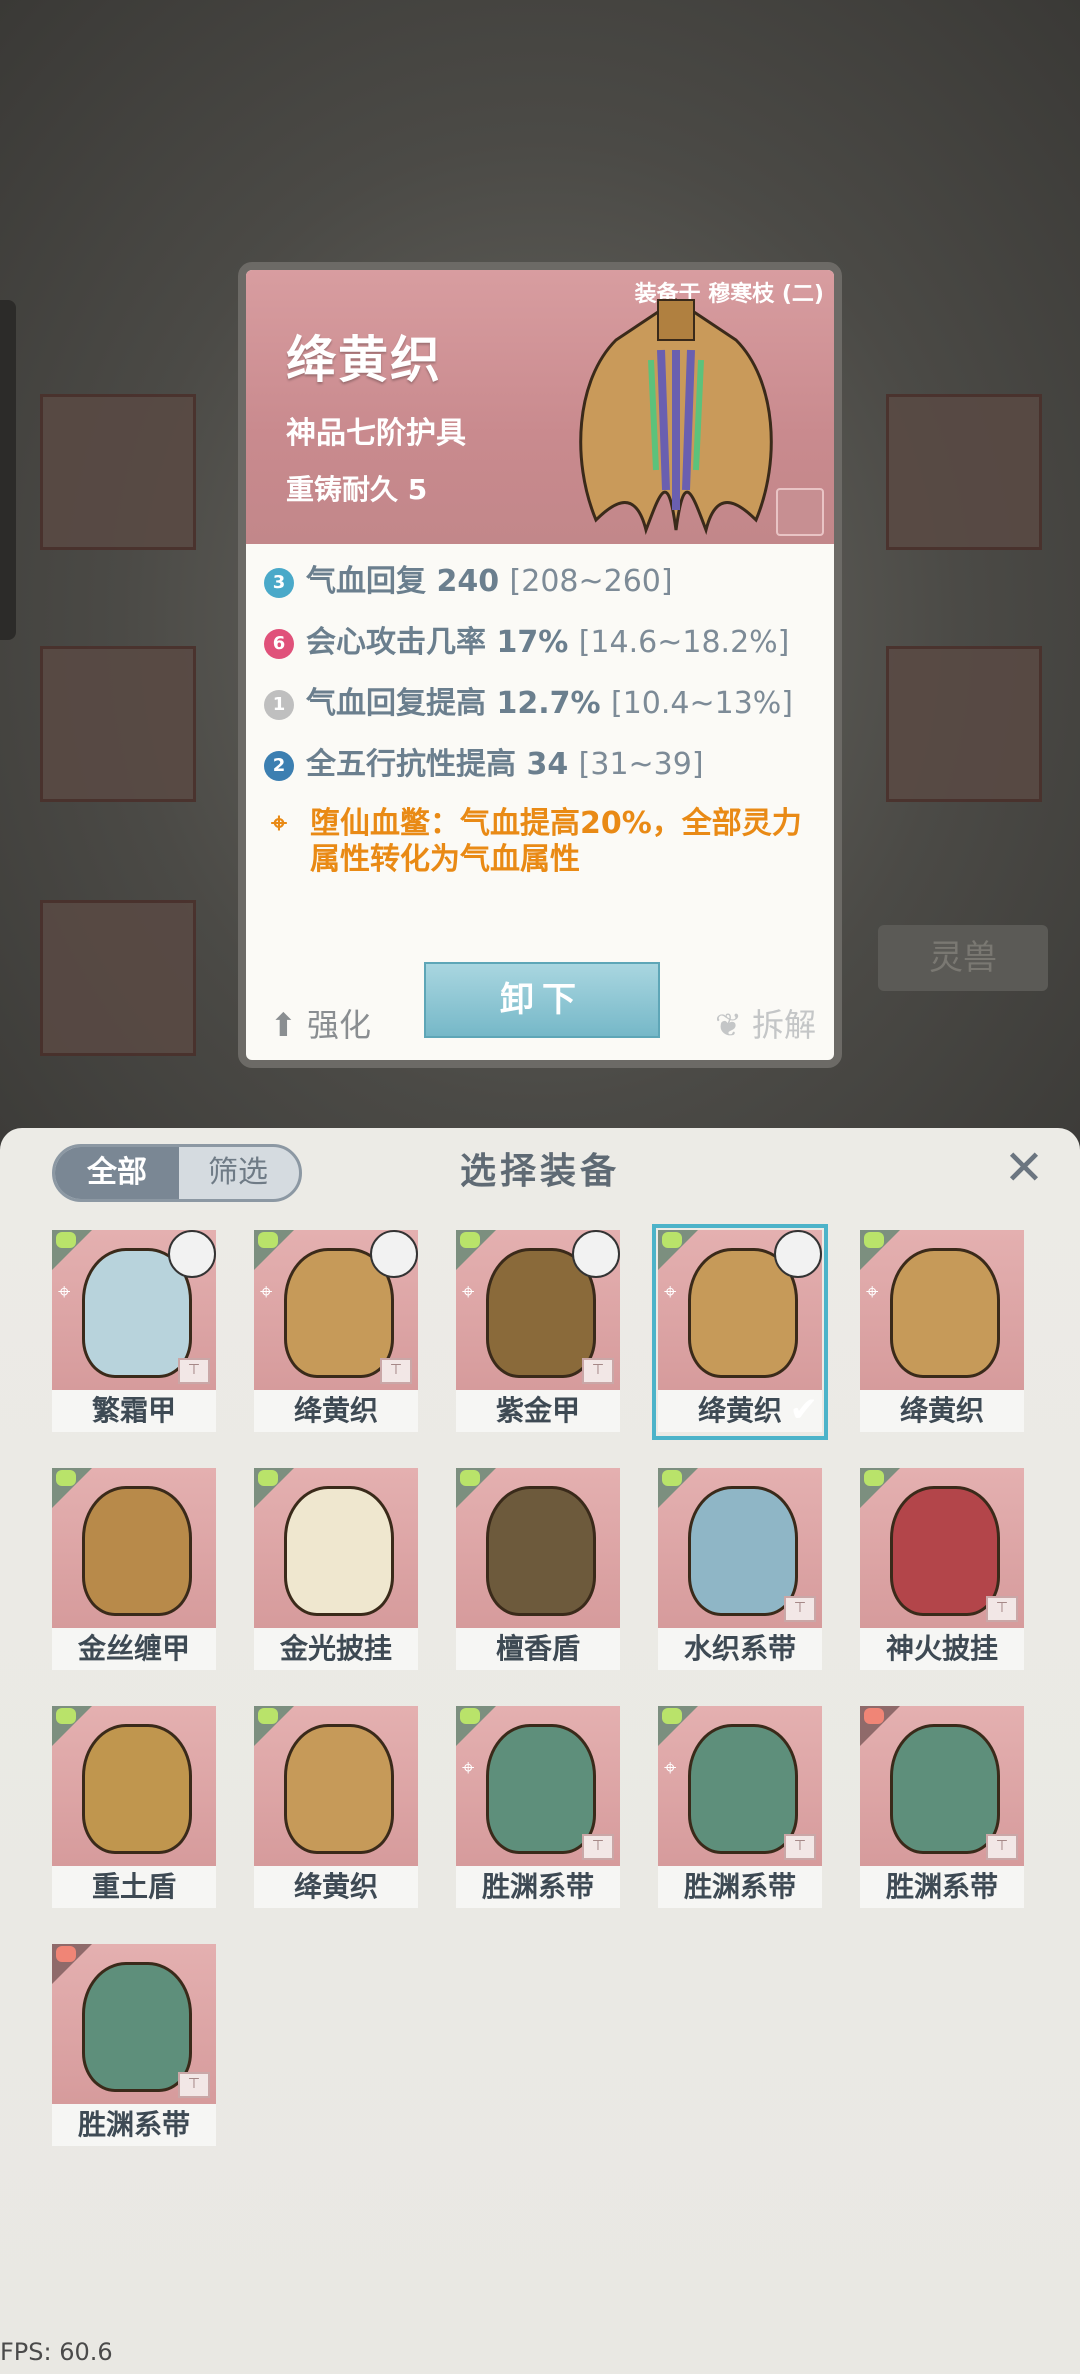  Describe the element at coordinates (540, 407) in the screenshot. I see `item-header: 装备于 穆寒枝 (二) 绛黄织 神品七阶护具 重铸耐久 5` at that location.